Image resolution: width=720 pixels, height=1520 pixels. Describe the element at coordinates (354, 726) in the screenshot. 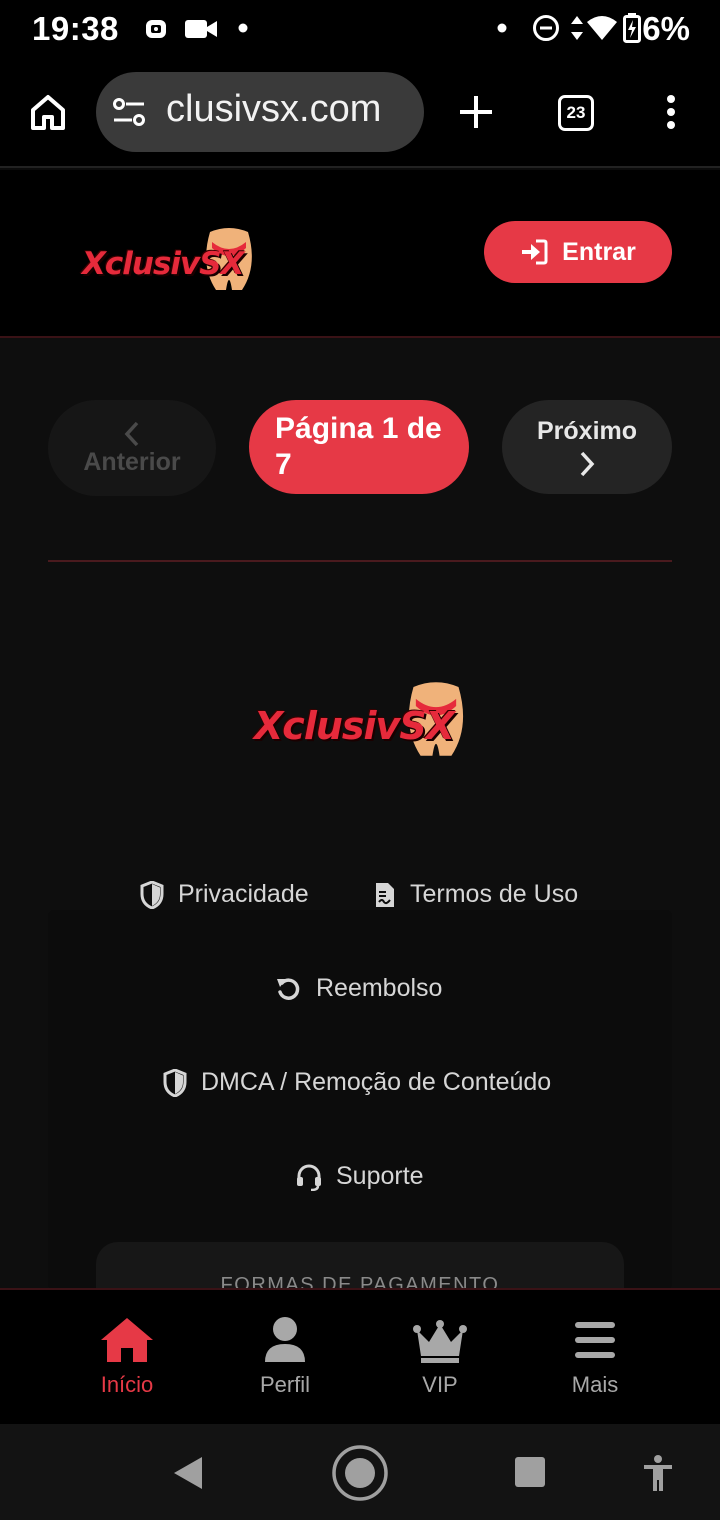

I see `footer-logo-text: XclusivSX` at that location.